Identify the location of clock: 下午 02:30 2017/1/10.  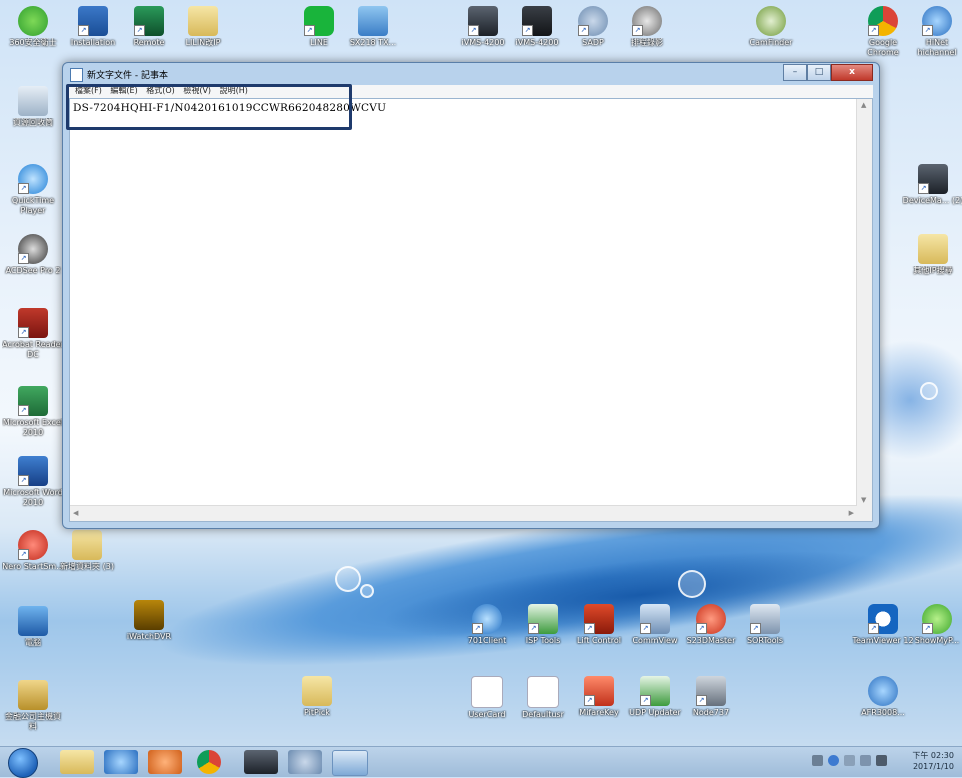
(933, 761).